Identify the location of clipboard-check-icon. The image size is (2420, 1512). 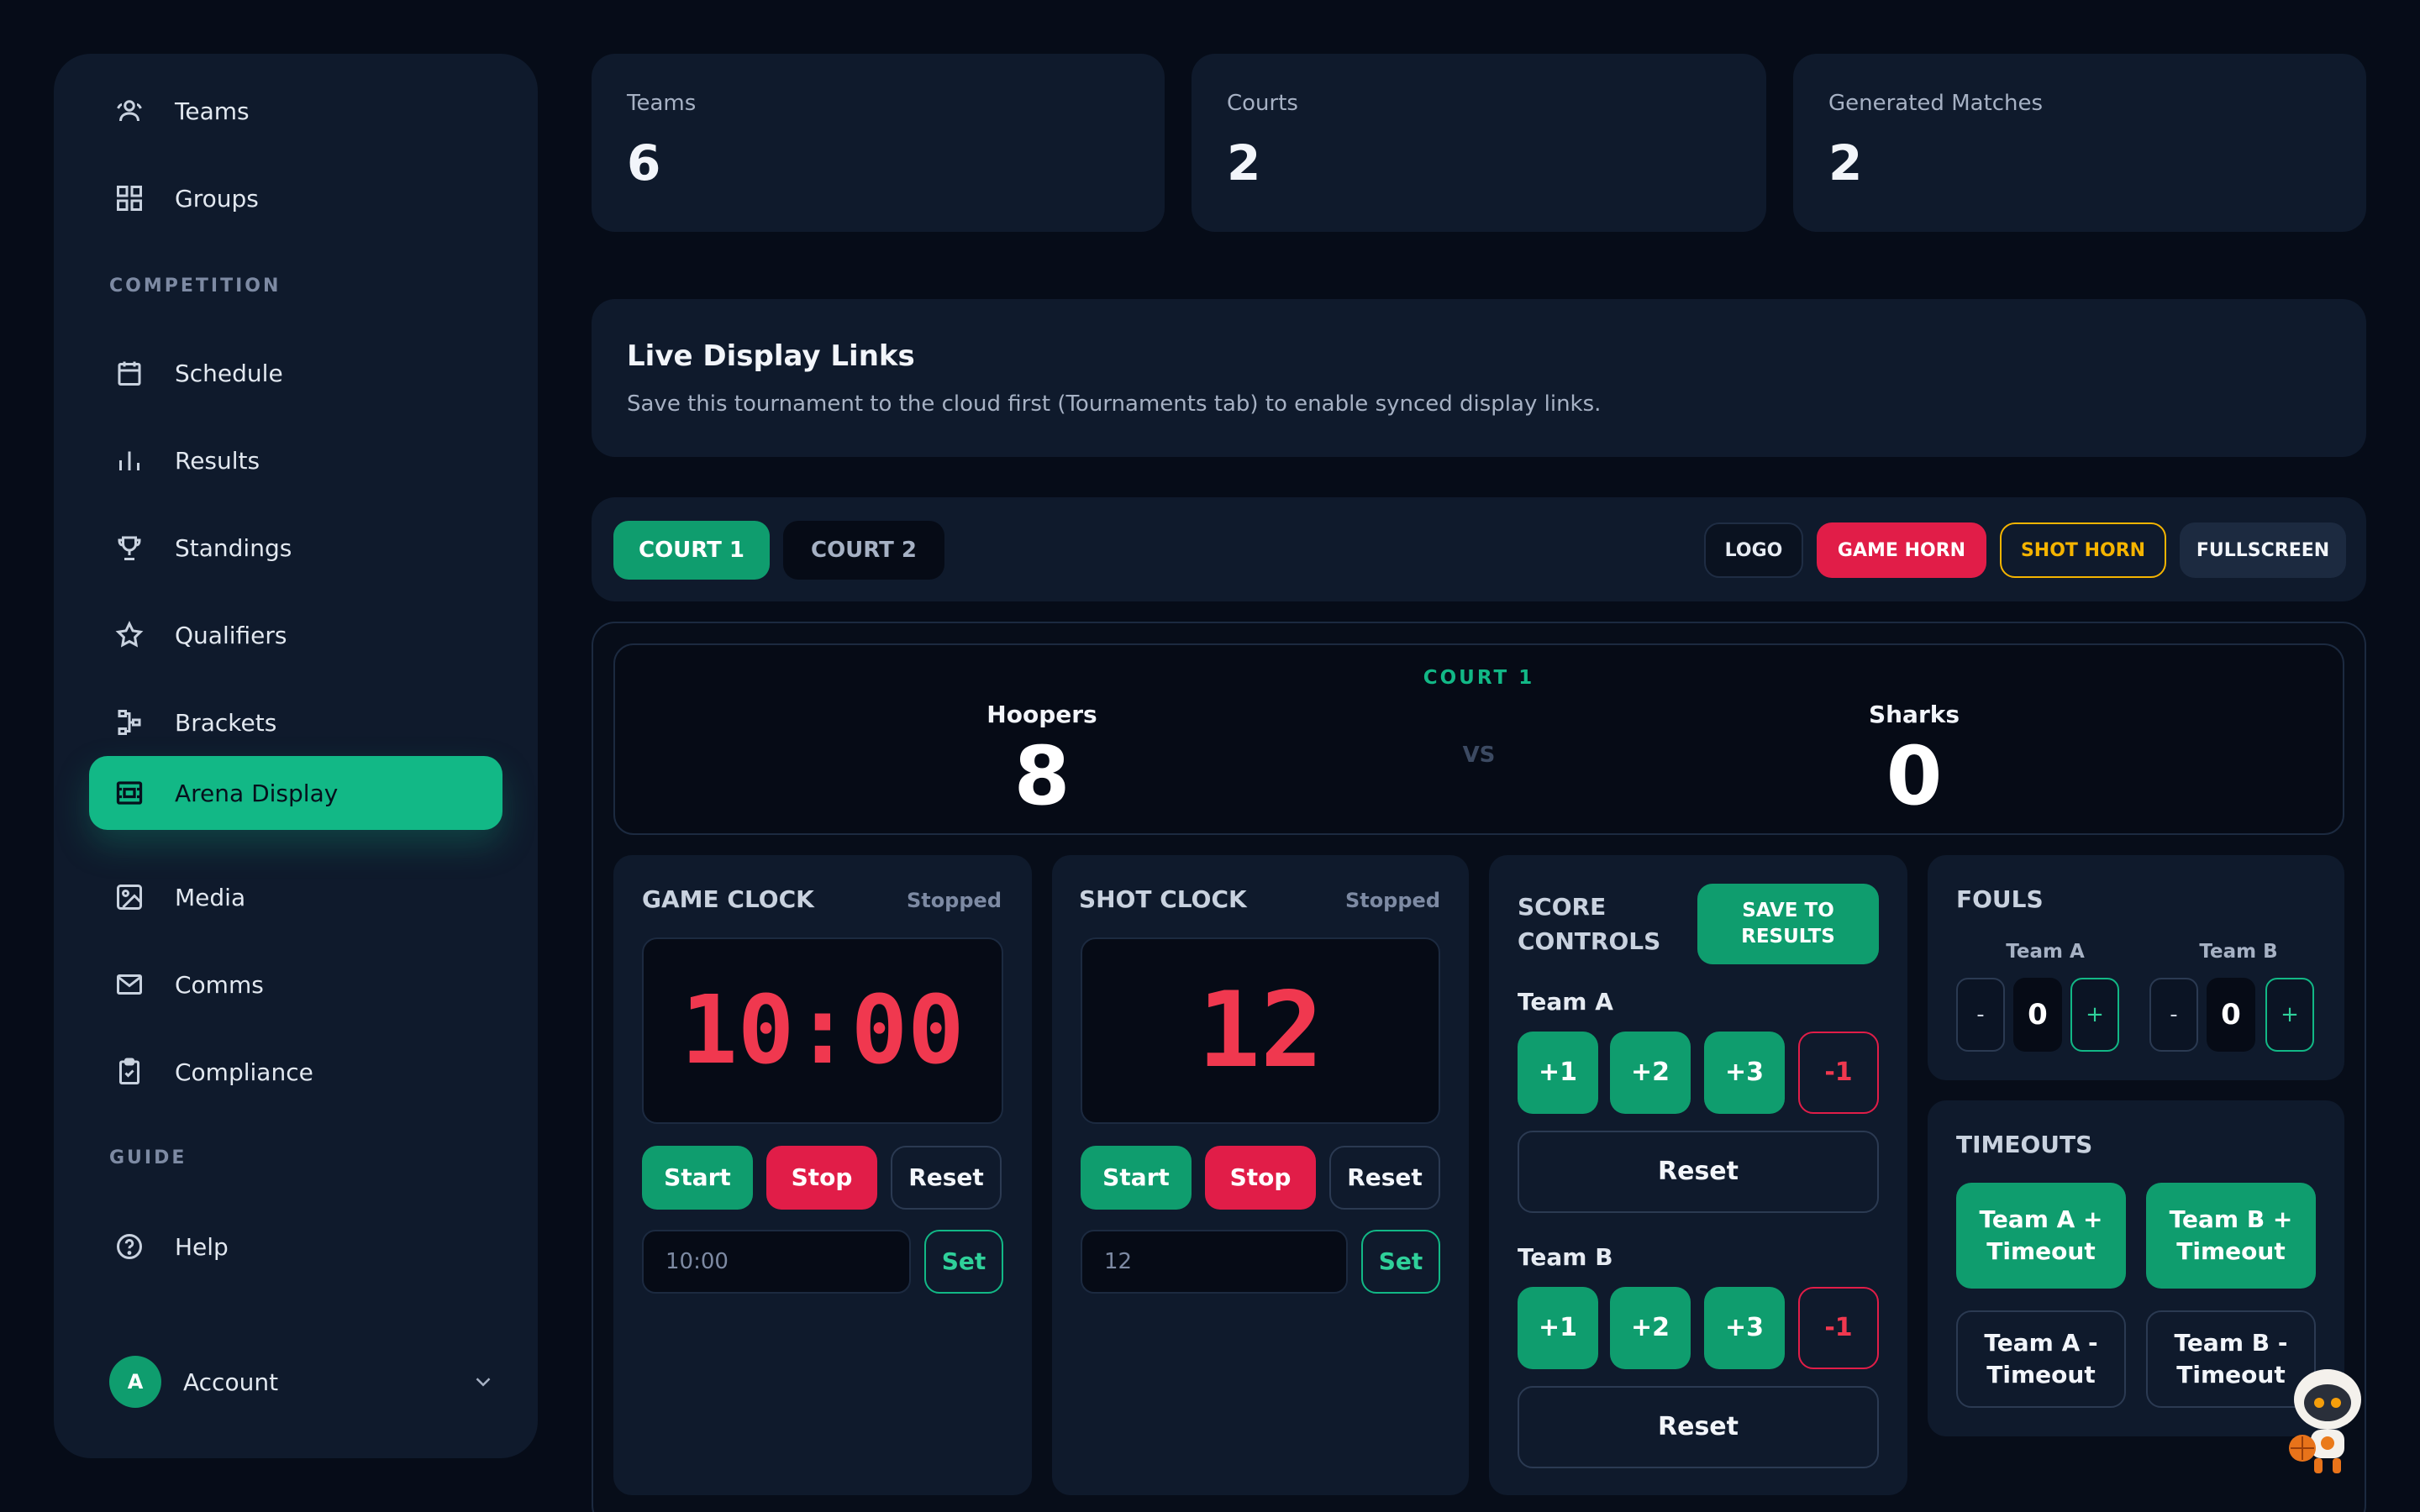
(139, 1072).